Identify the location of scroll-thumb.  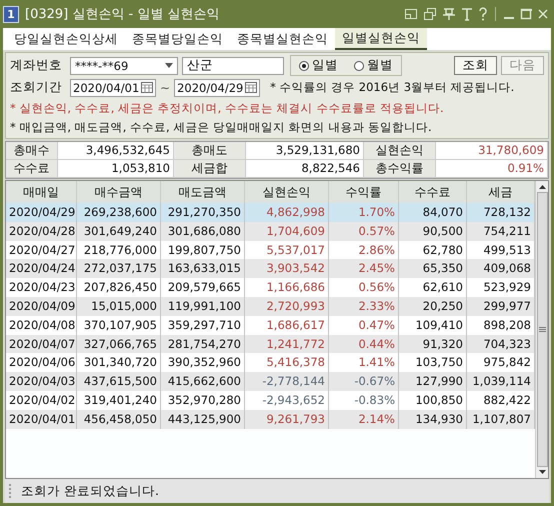
(542, 329).